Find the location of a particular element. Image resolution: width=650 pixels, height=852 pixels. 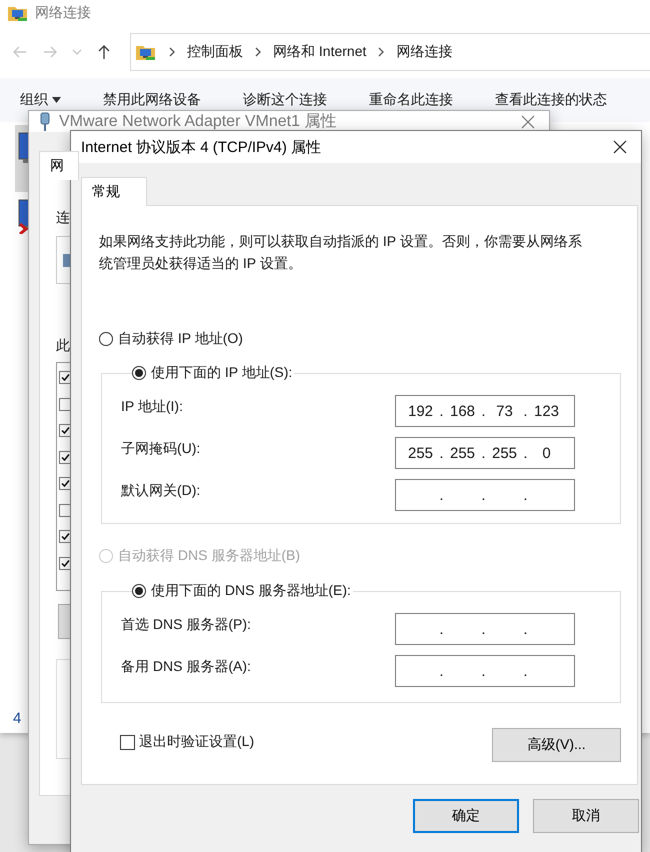

radio-label: 使用下面的 IP 地址(S): is located at coordinates (221, 373).